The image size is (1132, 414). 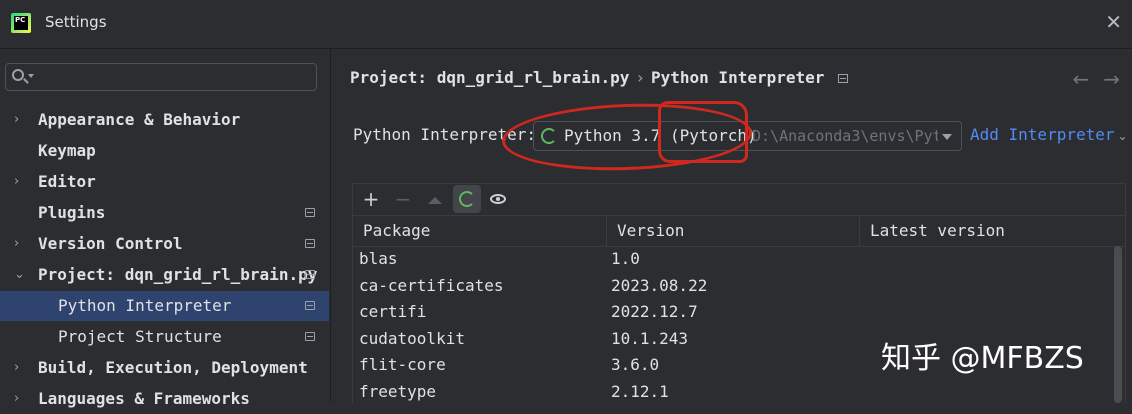 What do you see at coordinates (139, 119) in the screenshot?
I see `sidebar-item-label: Appearance & Behavior` at bounding box center [139, 119].